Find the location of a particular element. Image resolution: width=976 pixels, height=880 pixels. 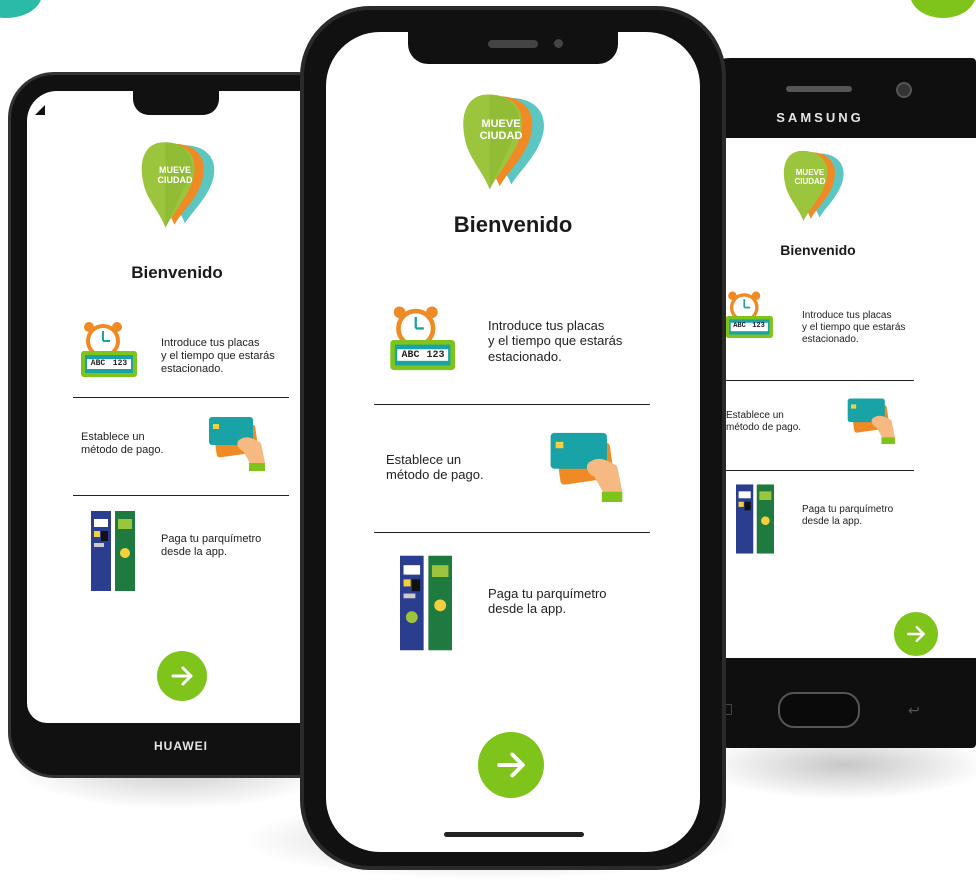

home-indicator is located at coordinates (514, 834).